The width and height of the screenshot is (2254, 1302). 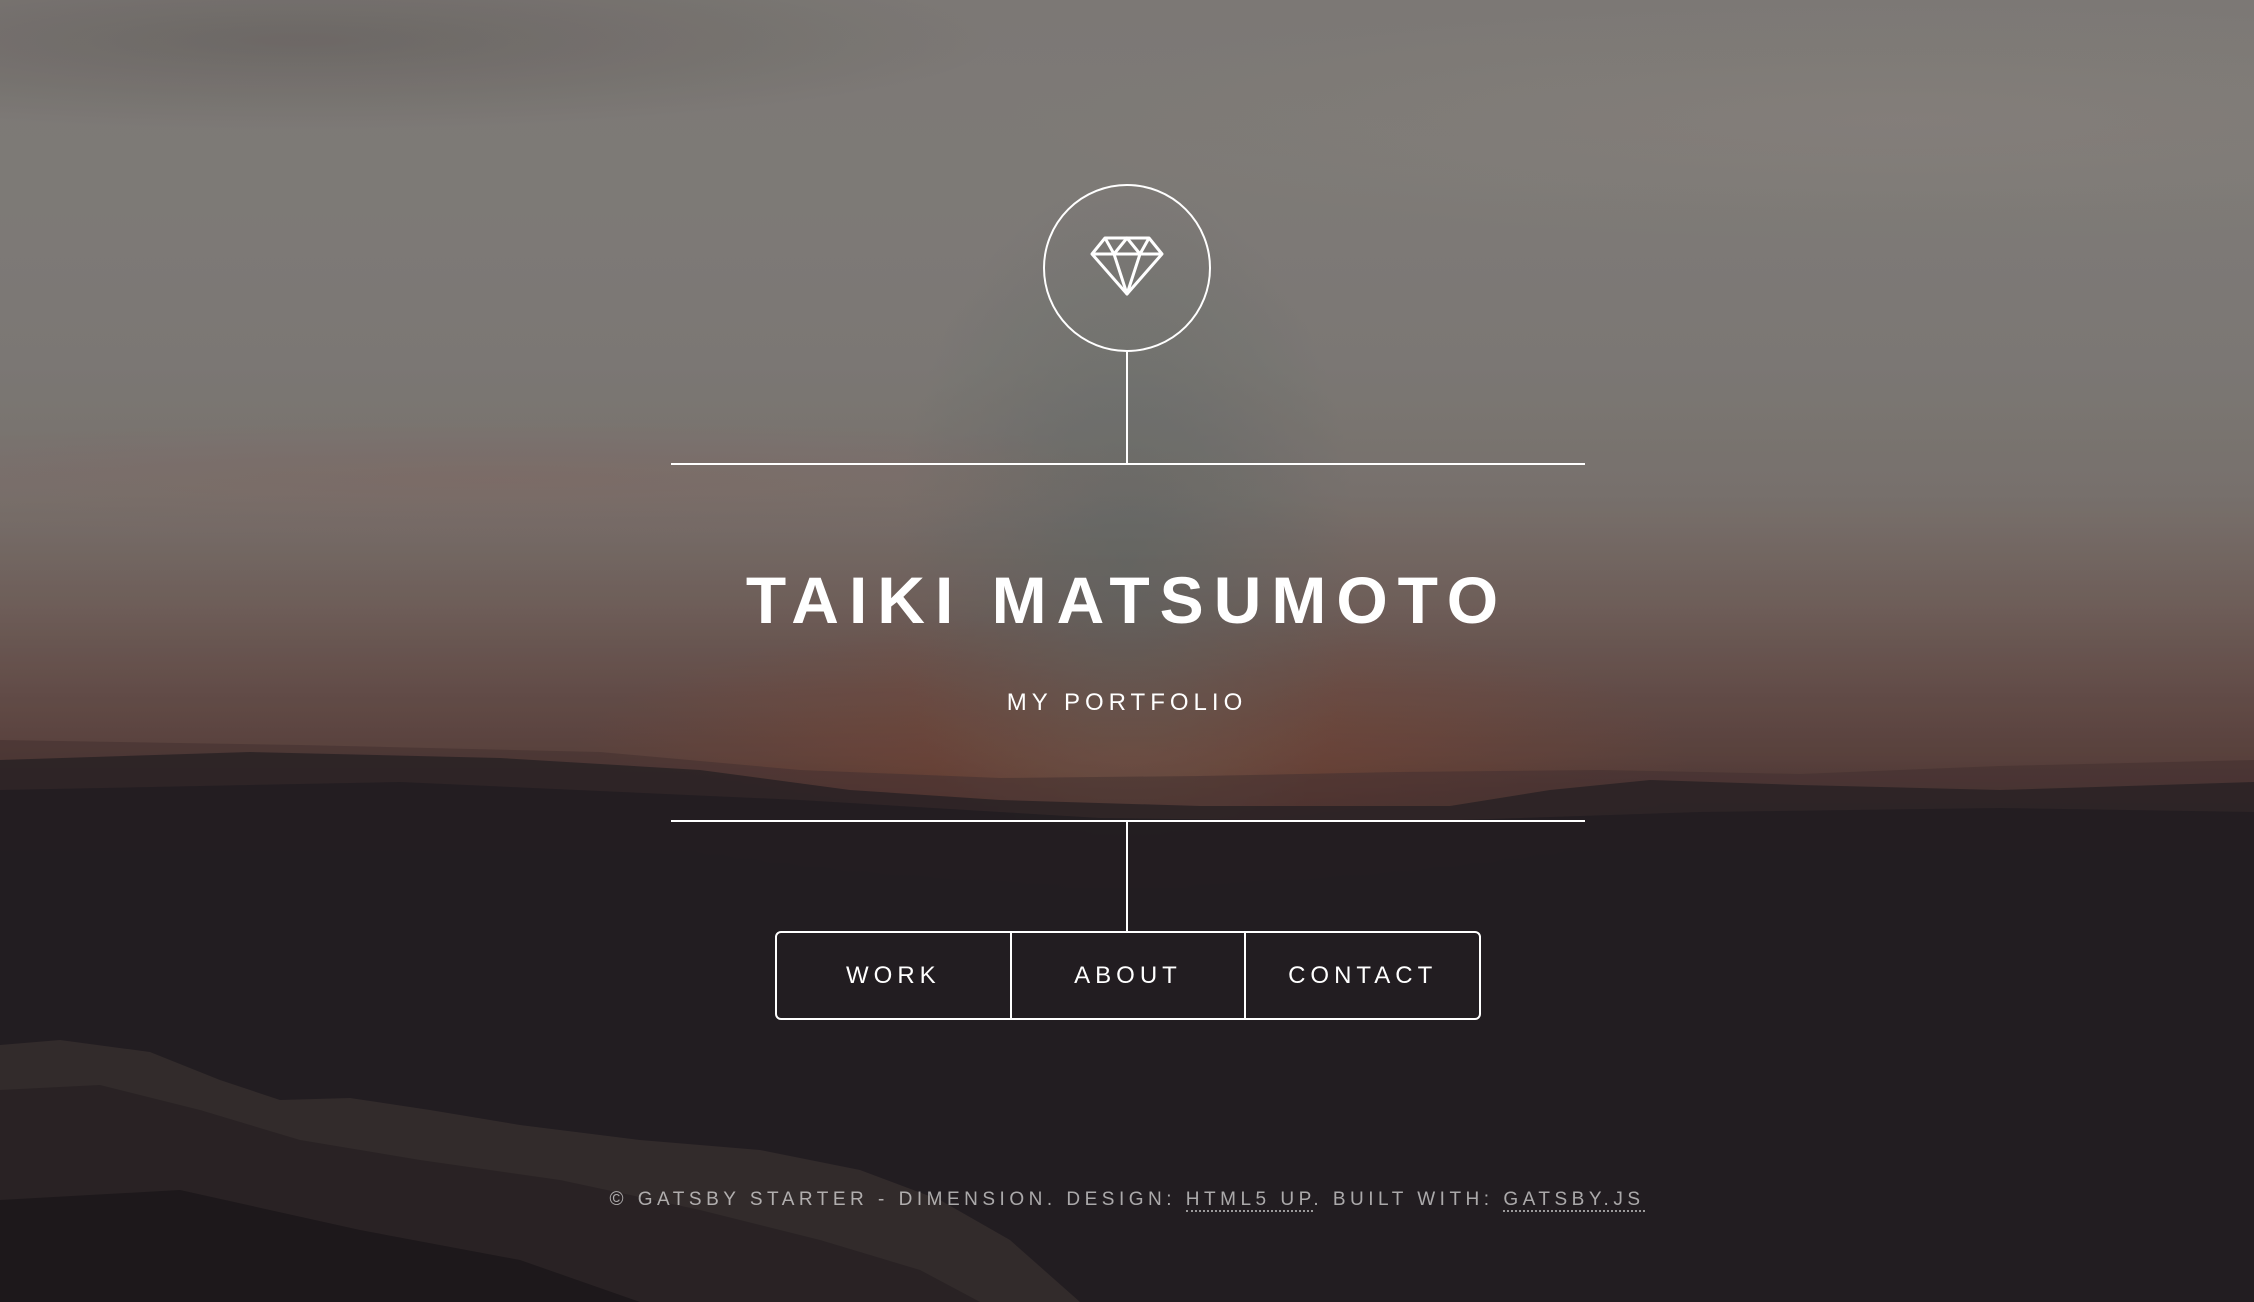 What do you see at coordinates (1408, 1199) in the screenshot?
I see `footer-built-with-text: . BUILT WITH:` at bounding box center [1408, 1199].